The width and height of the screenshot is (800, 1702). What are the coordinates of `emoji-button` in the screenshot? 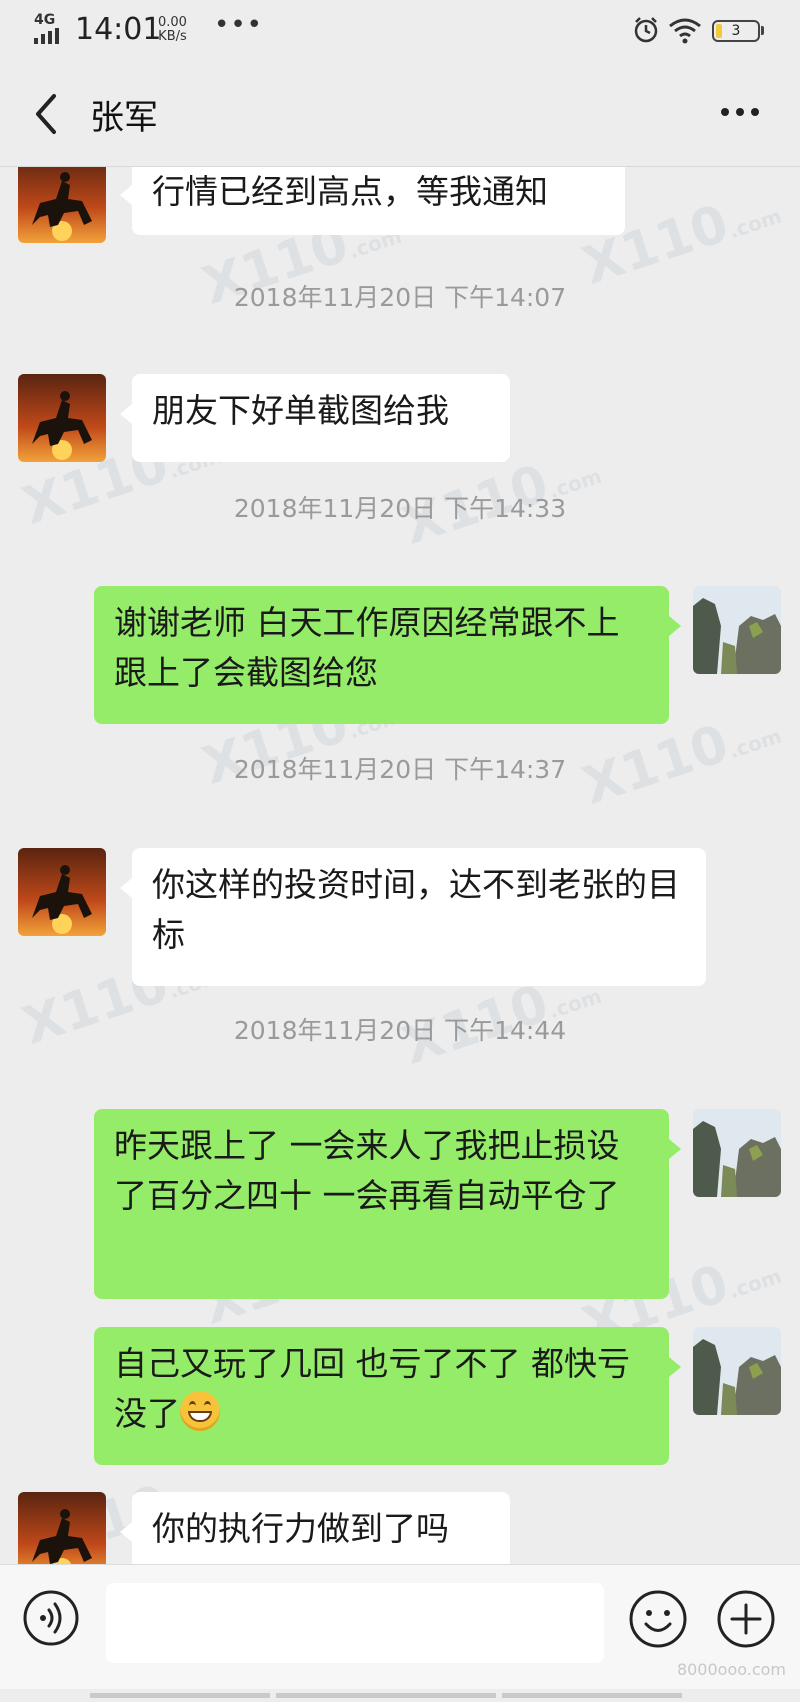 It's located at (658, 1619).